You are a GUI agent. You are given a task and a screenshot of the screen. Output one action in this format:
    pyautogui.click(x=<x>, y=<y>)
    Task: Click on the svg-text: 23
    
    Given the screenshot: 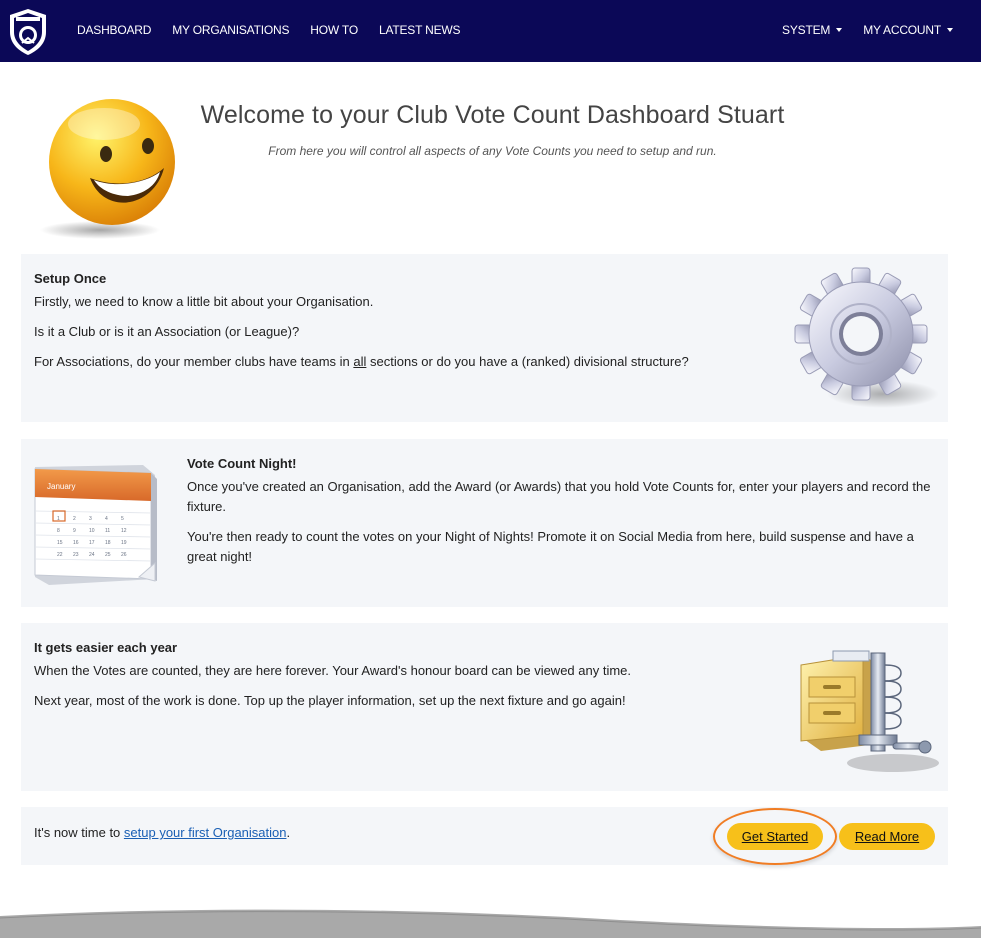 What is the action you would take?
    pyautogui.click(x=76, y=555)
    